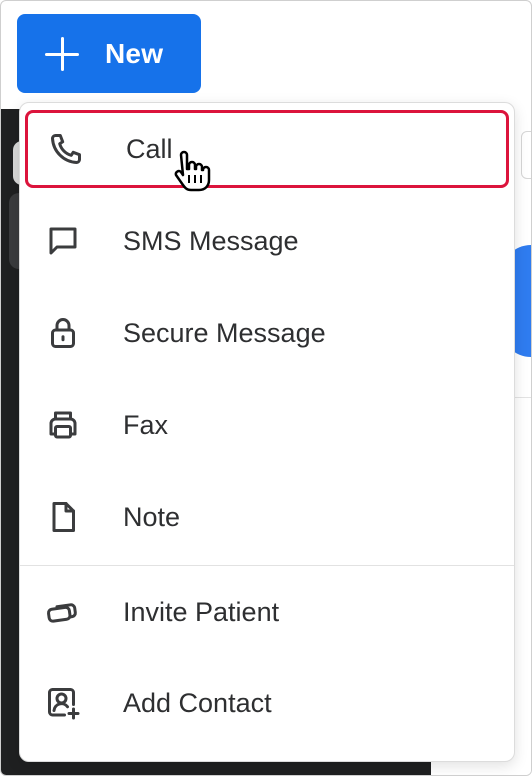 This screenshot has height=776, width=532. Describe the element at coordinates (224, 332) in the screenshot. I see `menu-item-label: Secure Message` at that location.